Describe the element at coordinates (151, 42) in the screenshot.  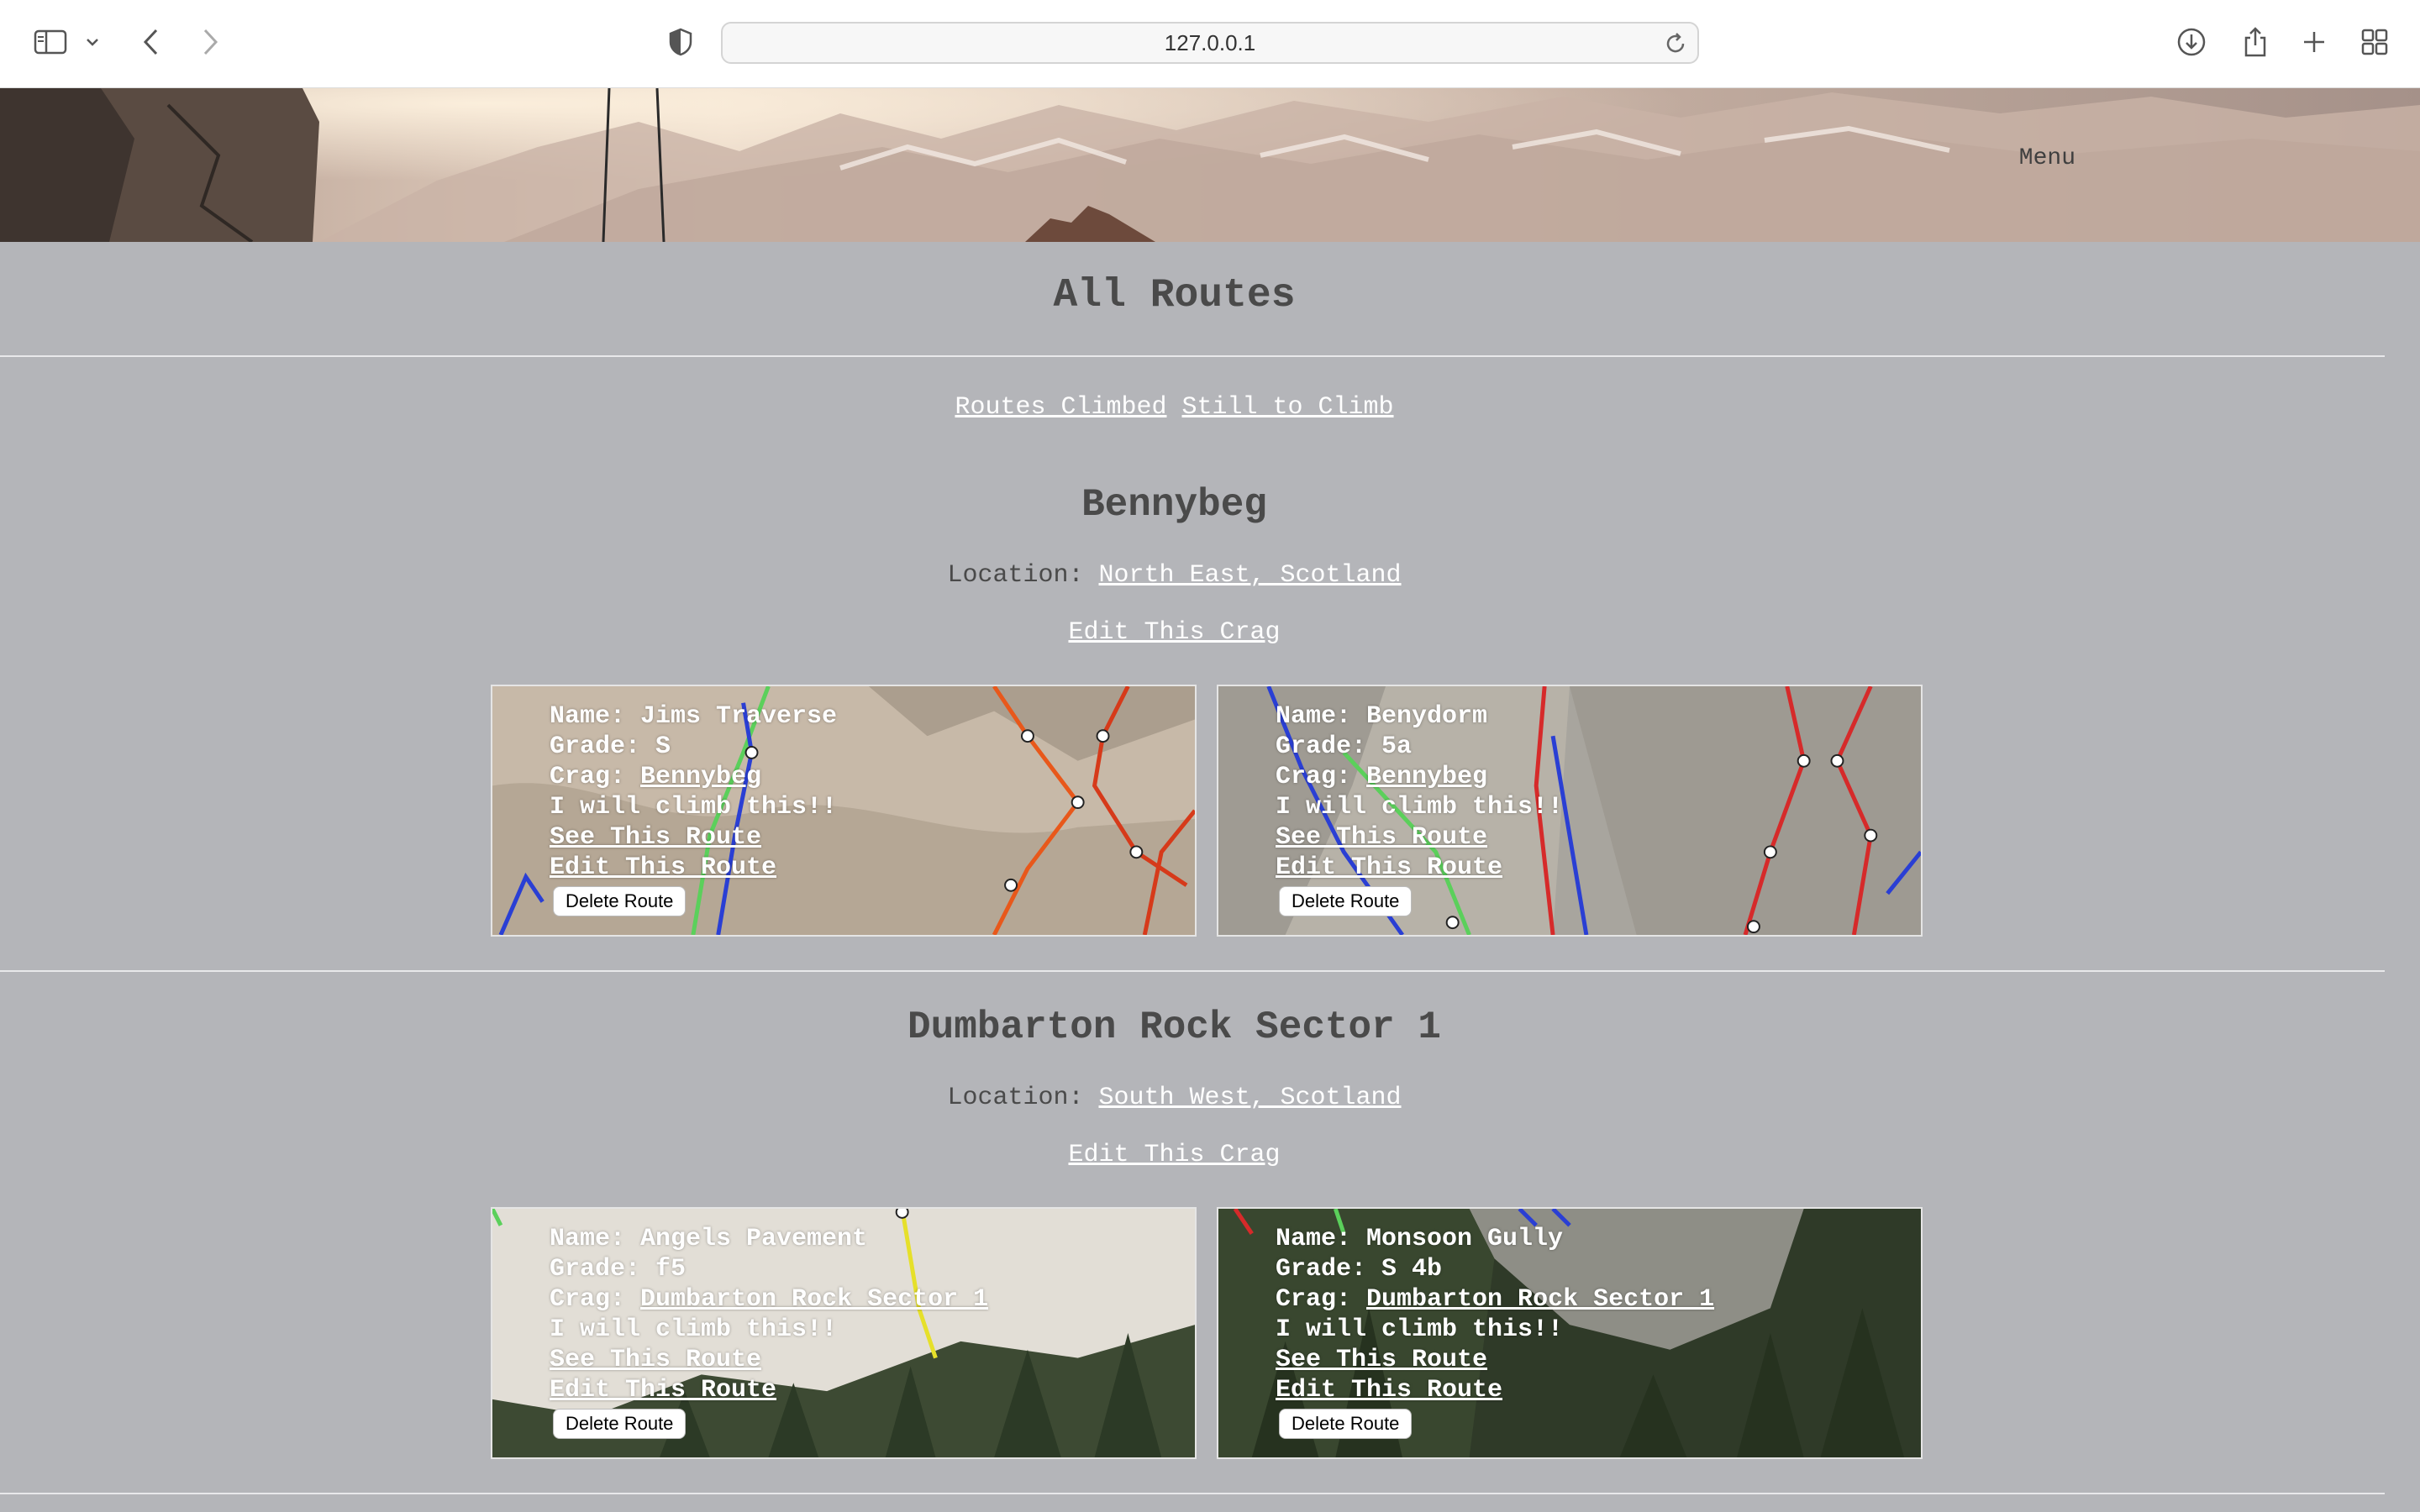
I see `back-icon` at that location.